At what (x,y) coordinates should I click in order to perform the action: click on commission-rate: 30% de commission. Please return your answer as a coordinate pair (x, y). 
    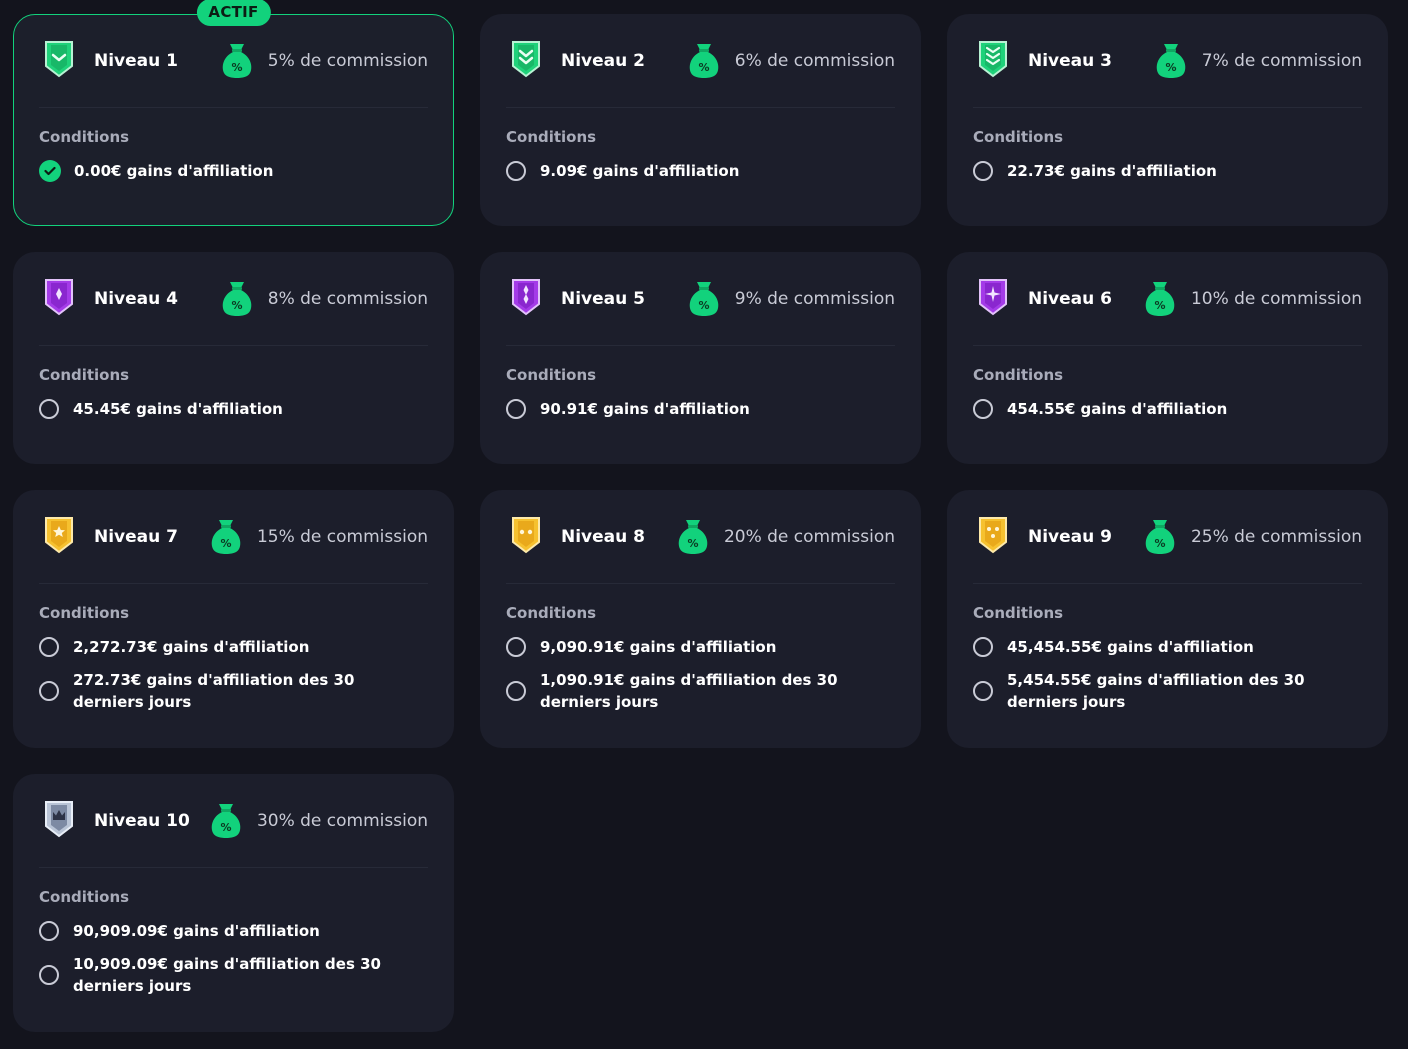
    Looking at the image, I should click on (342, 821).